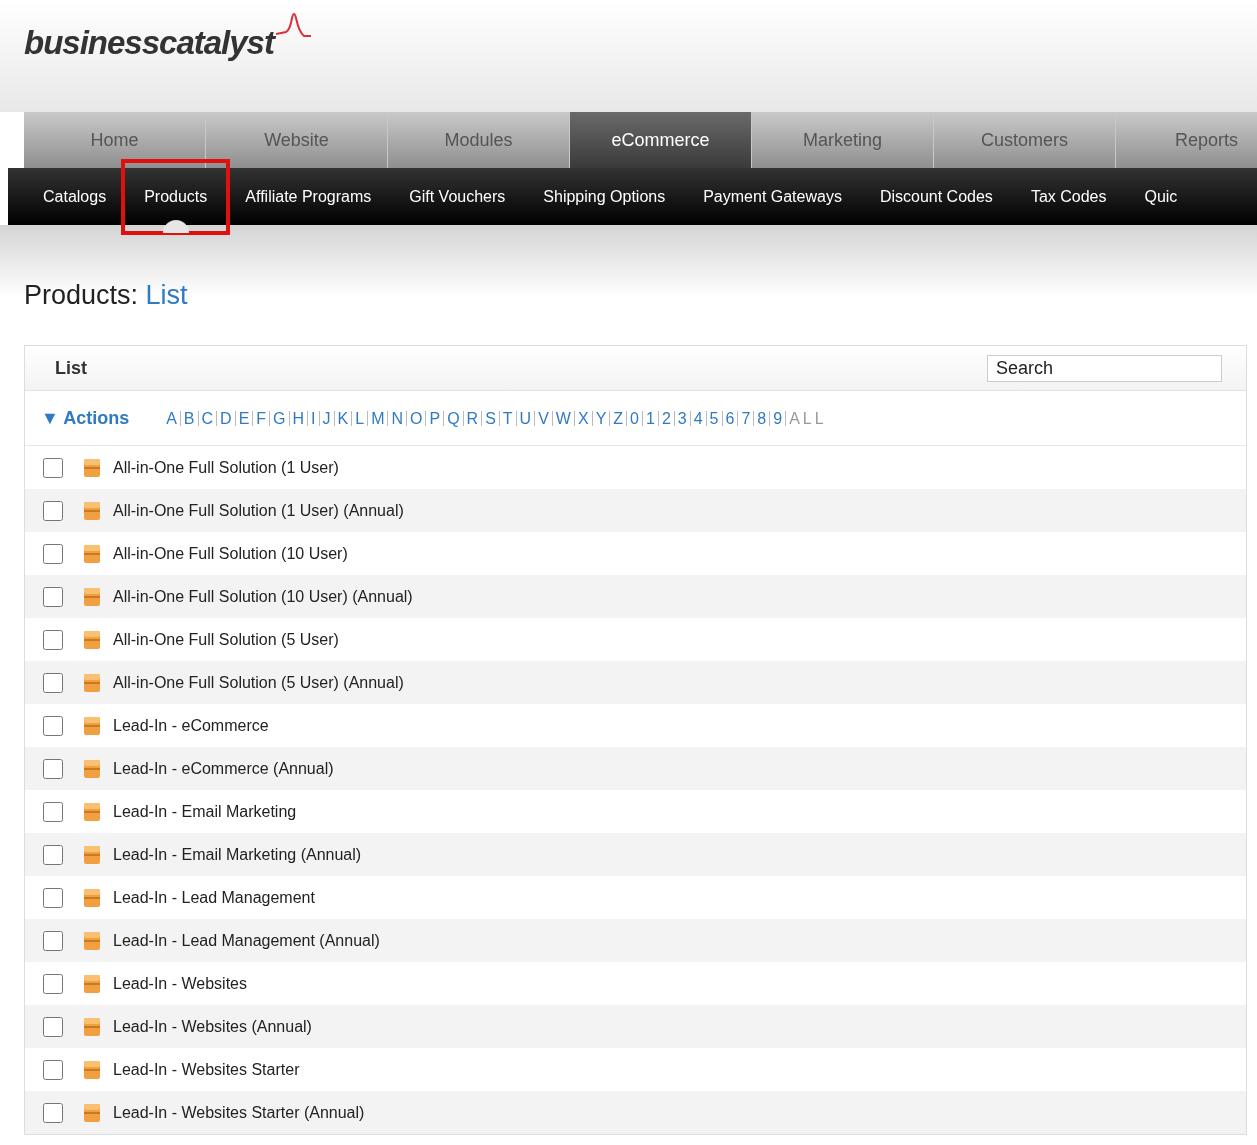 This screenshot has height=1145, width=1257. What do you see at coordinates (525, 418) in the screenshot?
I see `letter-link: U` at bounding box center [525, 418].